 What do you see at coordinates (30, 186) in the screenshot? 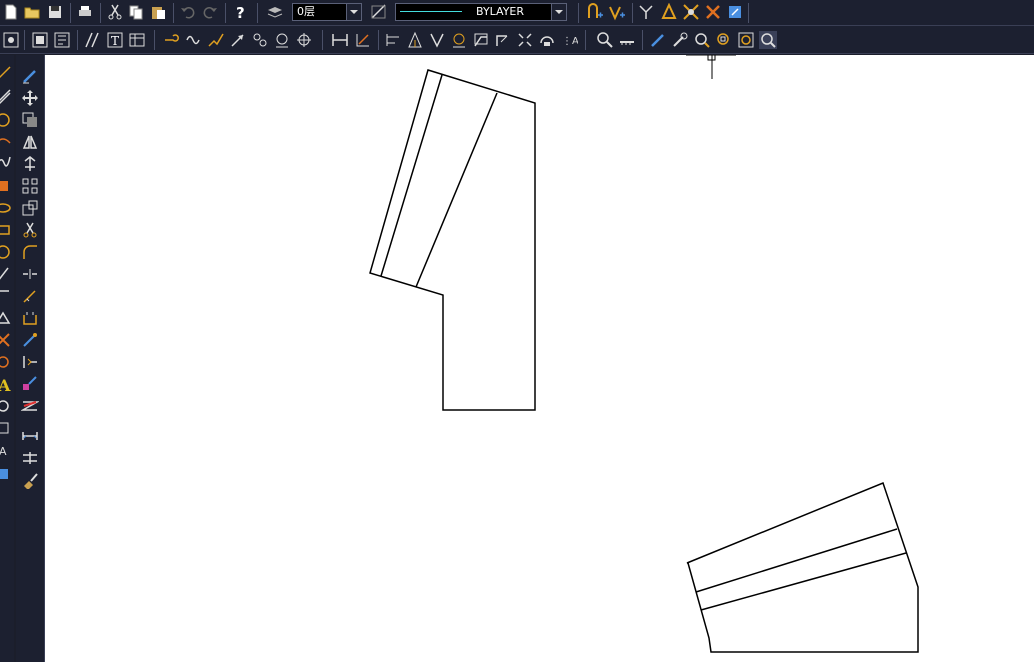
I see `array-icon` at bounding box center [30, 186].